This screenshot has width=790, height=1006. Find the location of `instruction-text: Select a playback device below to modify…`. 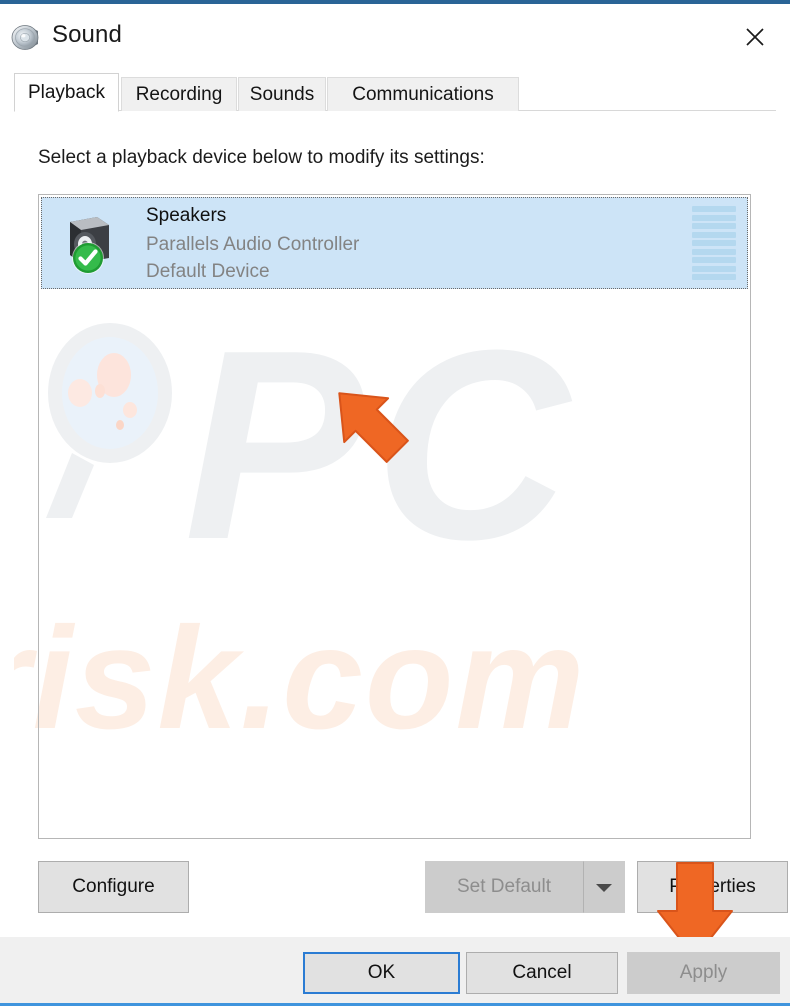

instruction-text: Select a playback device below to modify… is located at coordinates (261, 157).